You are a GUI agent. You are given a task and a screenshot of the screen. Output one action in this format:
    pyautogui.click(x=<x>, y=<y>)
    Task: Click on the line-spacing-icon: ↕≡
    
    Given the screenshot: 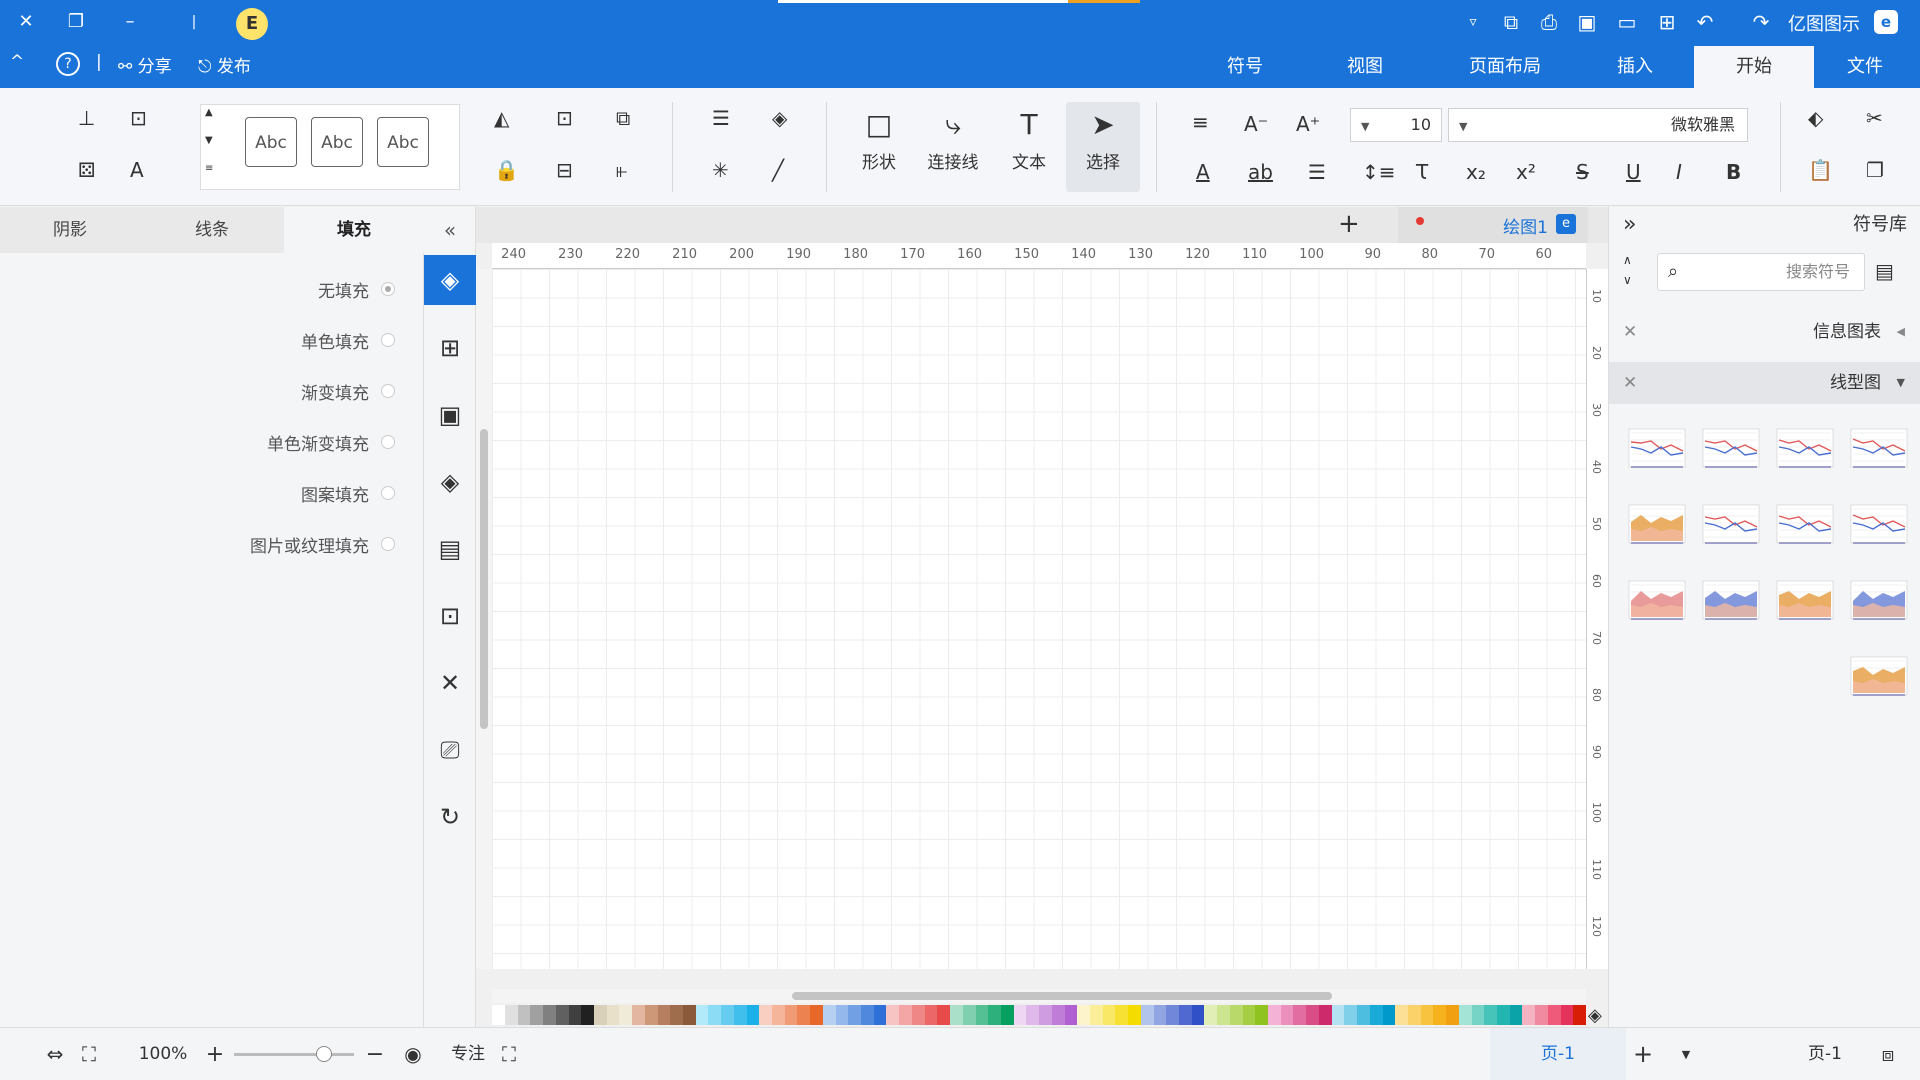 What is the action you would take?
    pyautogui.click(x=1379, y=172)
    